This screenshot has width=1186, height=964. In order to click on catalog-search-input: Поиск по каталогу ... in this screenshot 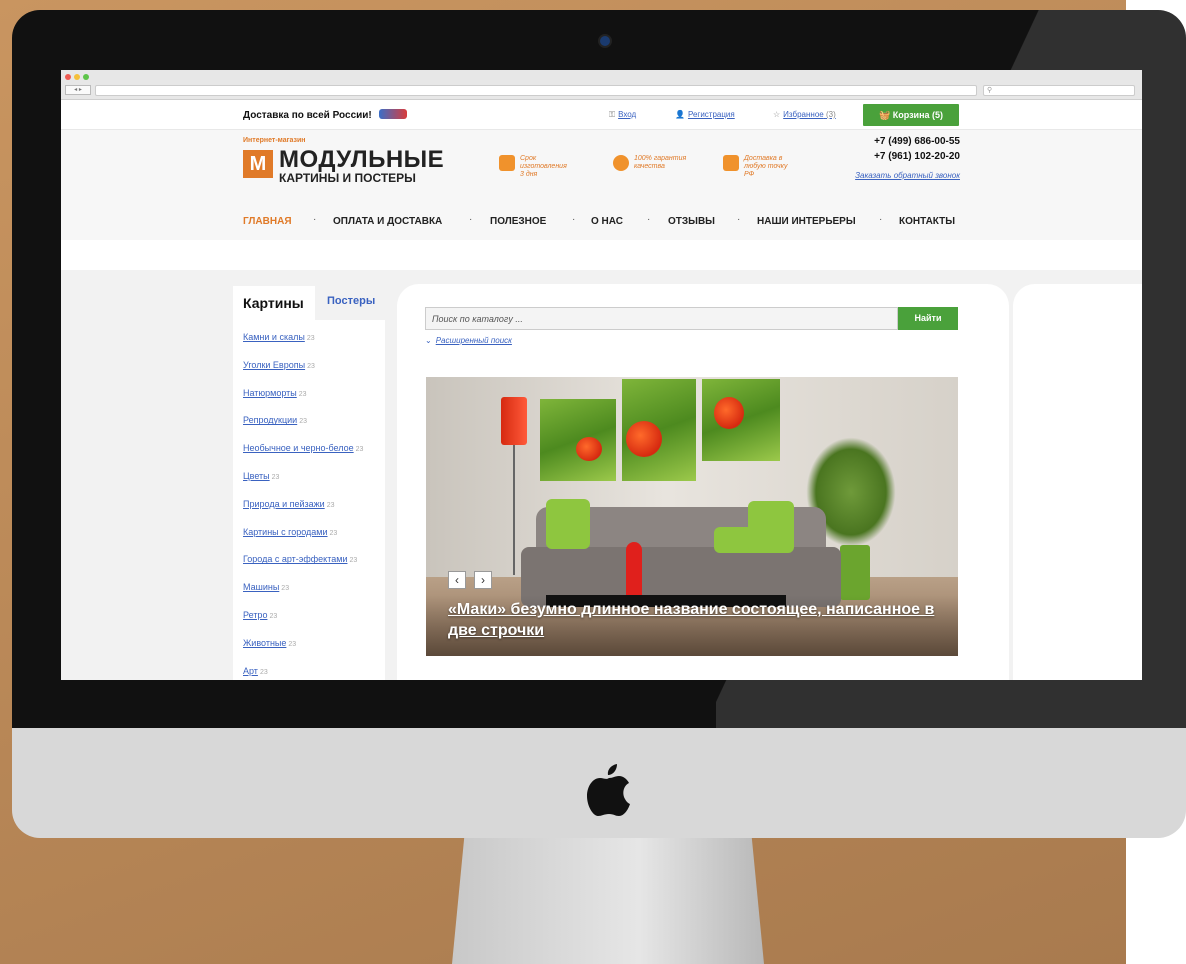, I will do `click(661, 318)`.